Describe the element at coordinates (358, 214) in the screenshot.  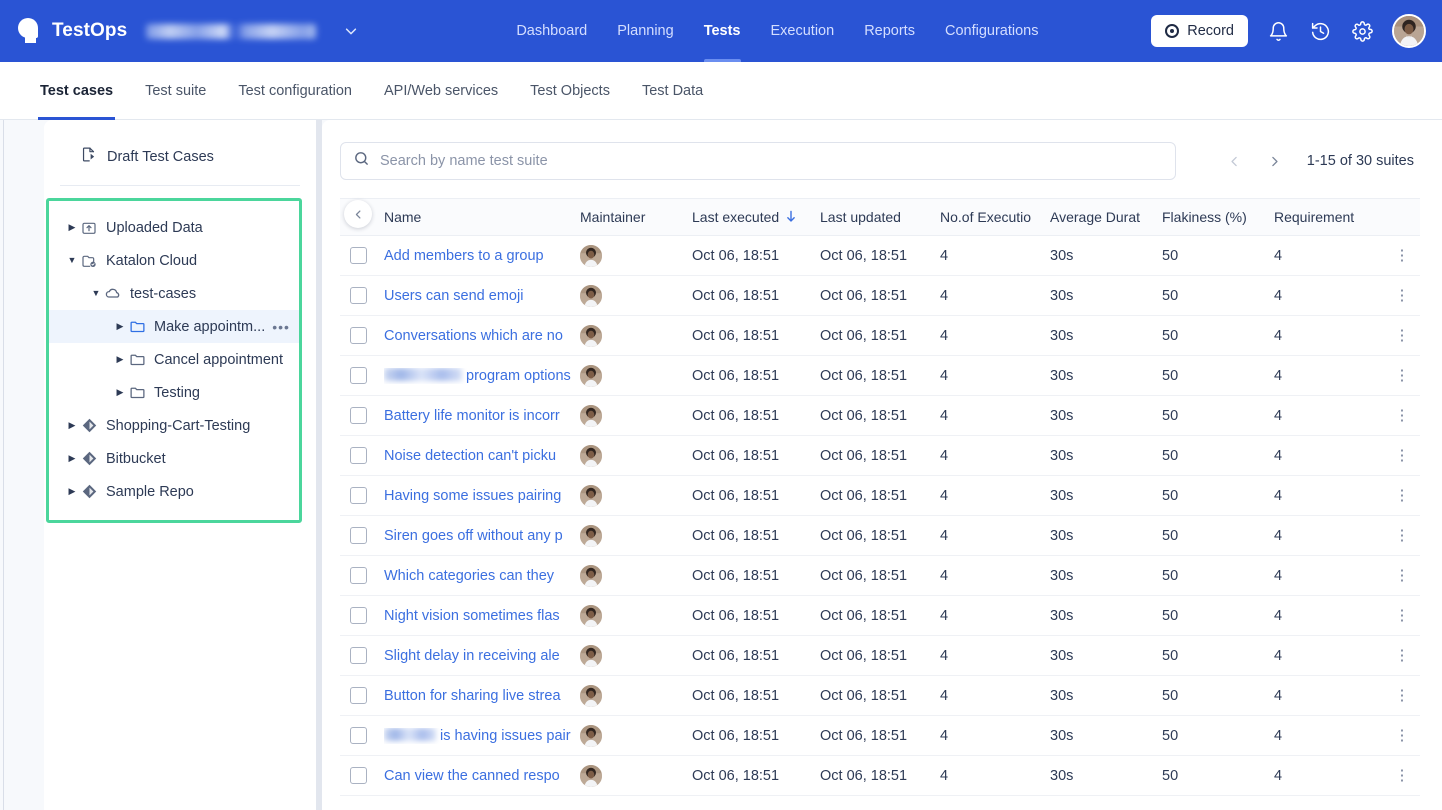
I see `sidebar-collapse-button` at that location.